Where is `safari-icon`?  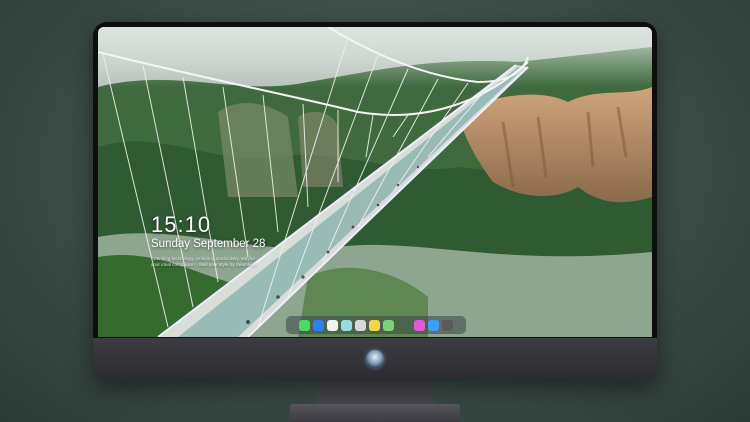
safari-icon is located at coordinates (433, 325).